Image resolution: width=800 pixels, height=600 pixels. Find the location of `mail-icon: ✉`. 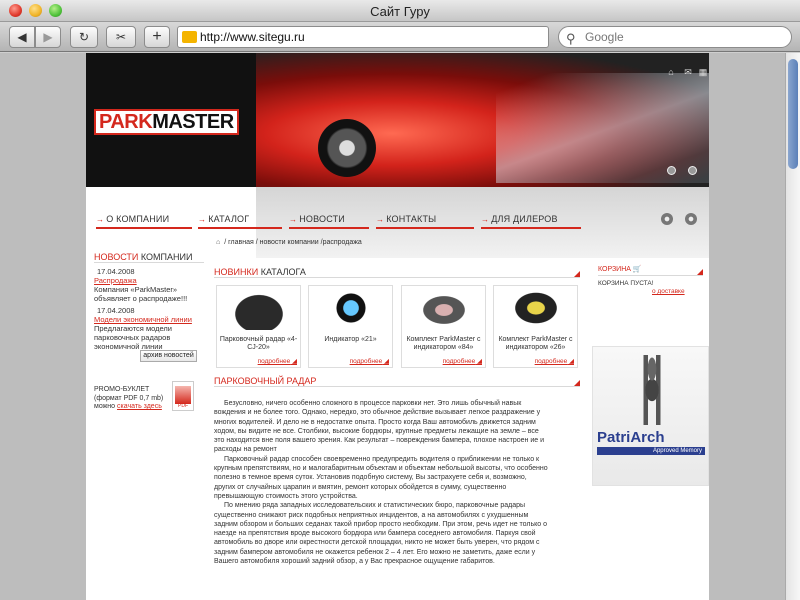

mail-icon: ✉ is located at coordinates (688, 72).